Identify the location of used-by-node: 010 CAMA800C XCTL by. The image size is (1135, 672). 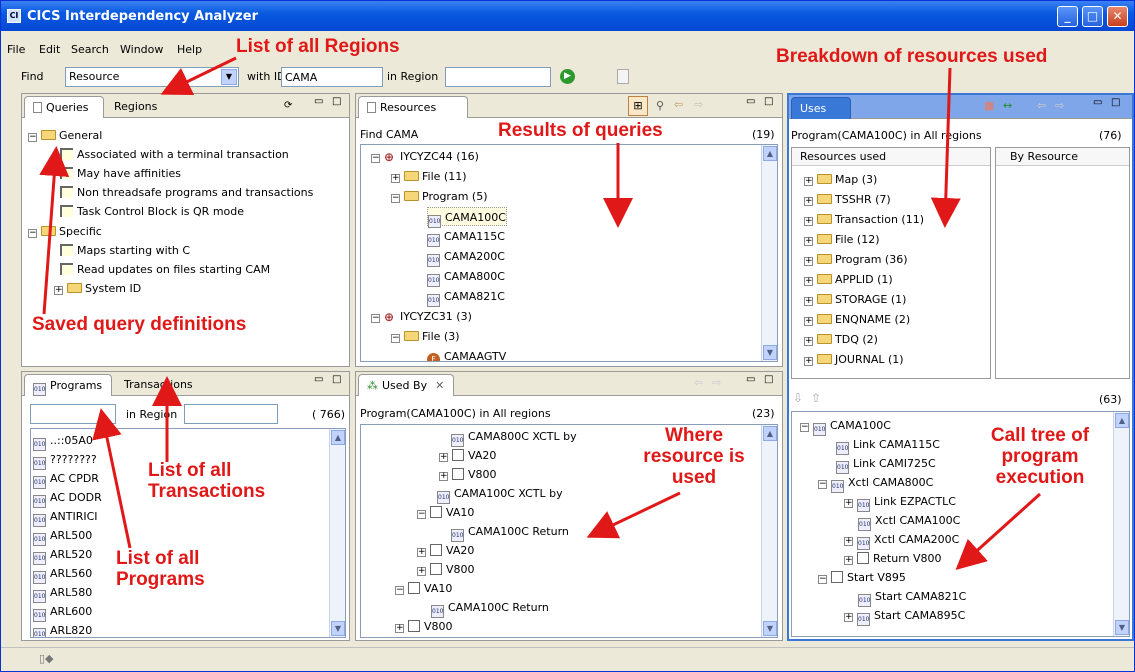
(514, 437).